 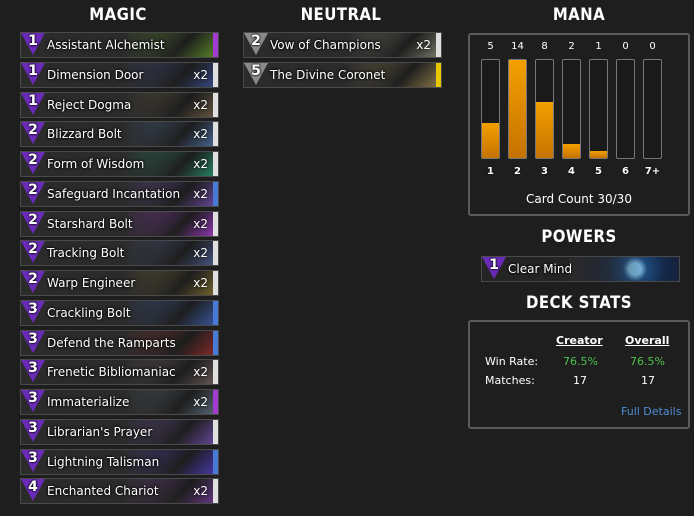 I want to click on creator-win-rate: 76.5%, so click(x=580, y=361).